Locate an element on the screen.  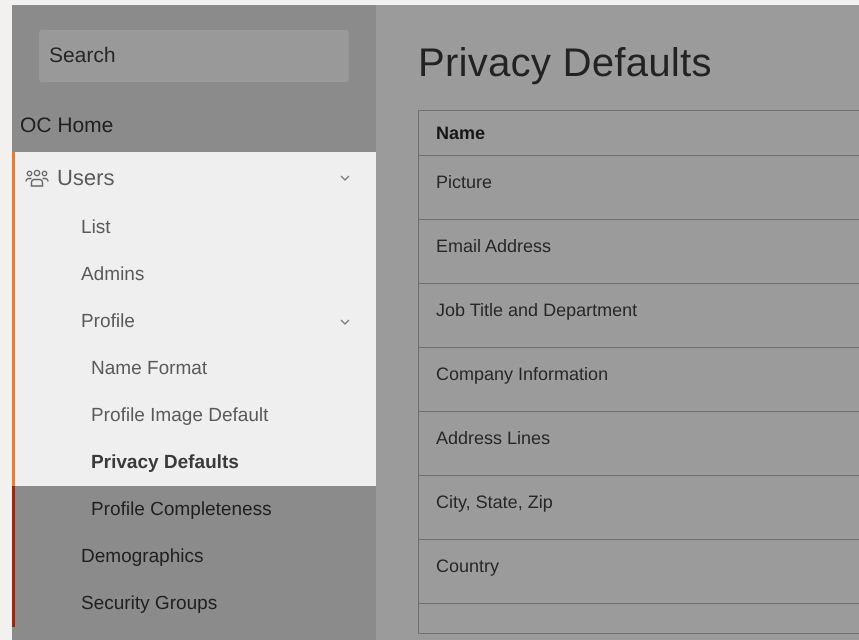
sidebar-item: Users is located at coordinates (69, 178).